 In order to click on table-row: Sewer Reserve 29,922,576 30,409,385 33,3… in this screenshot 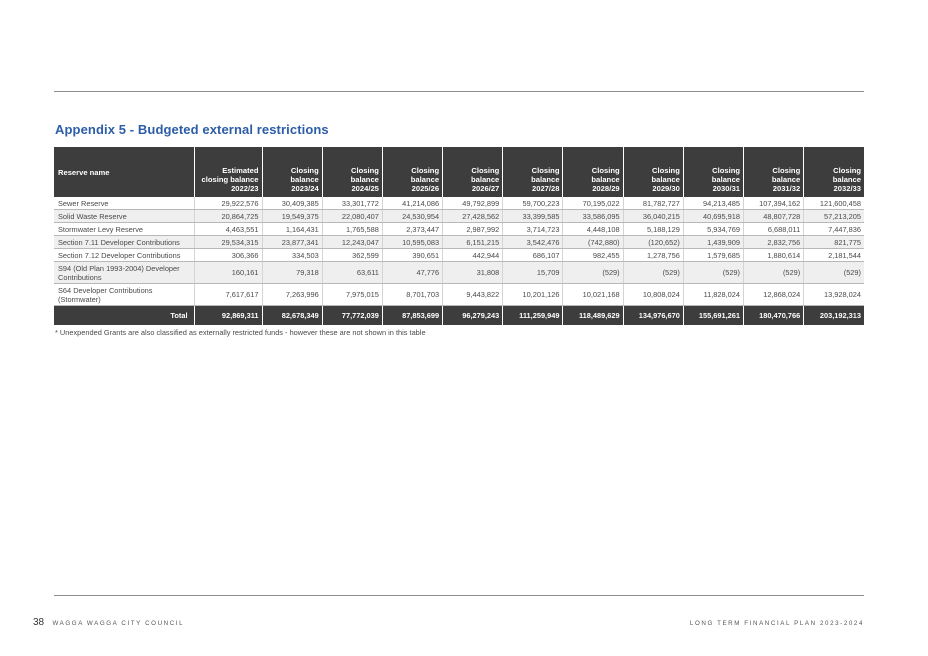, I will do `click(459, 203)`.